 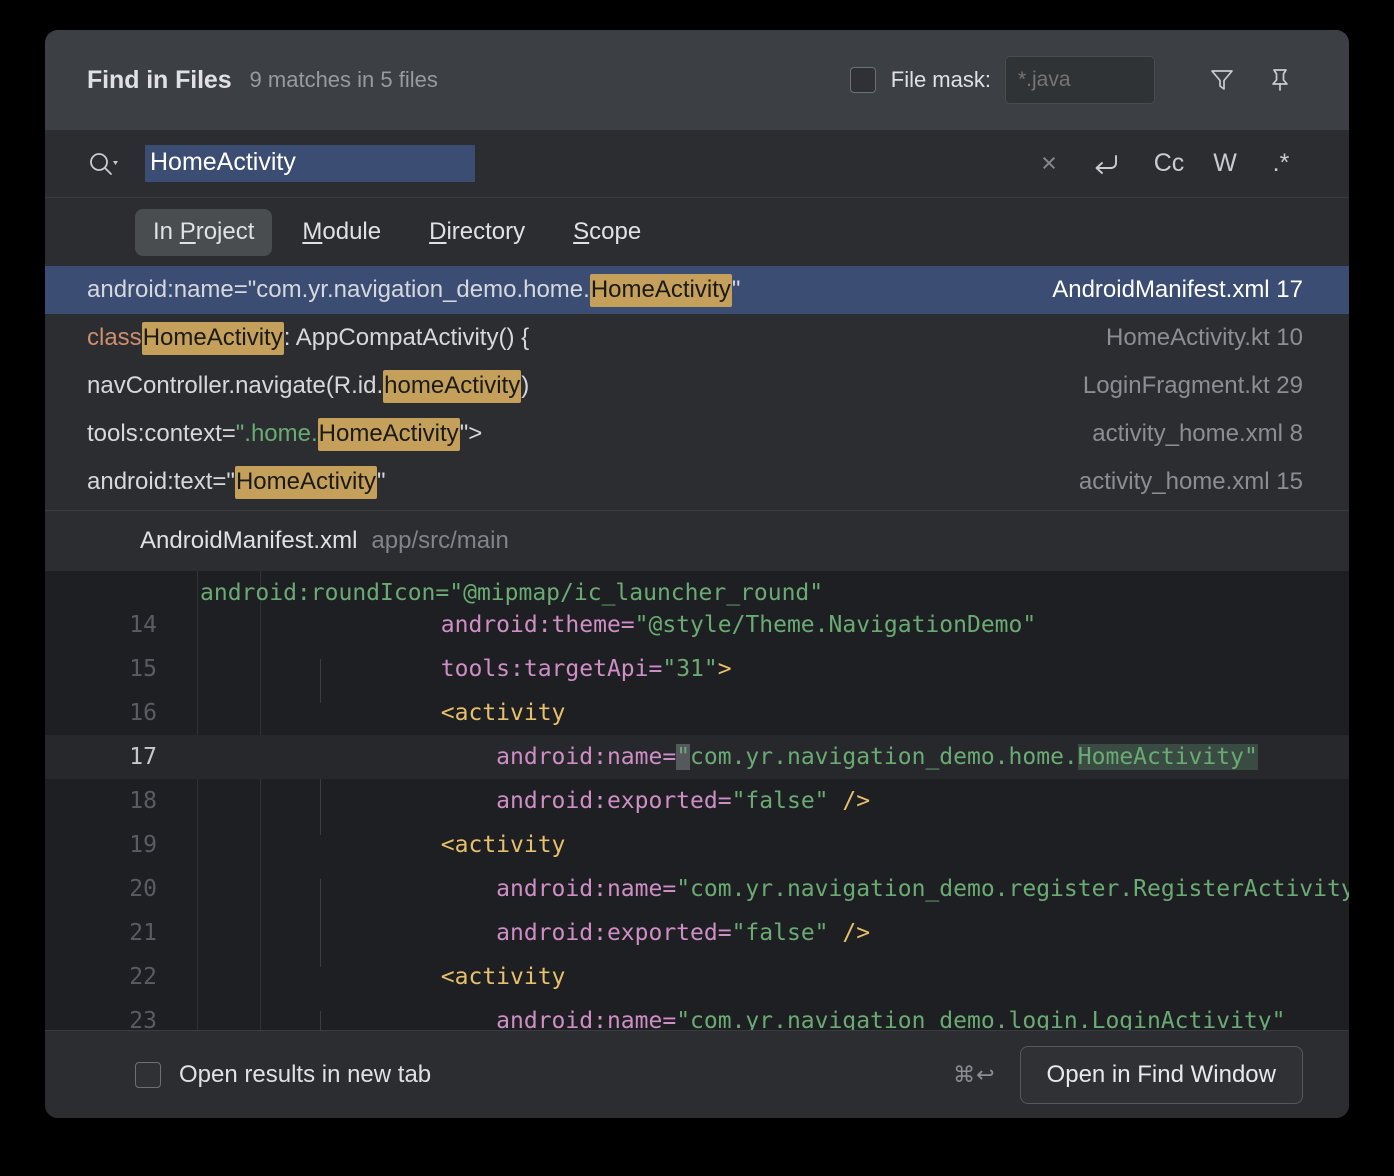 I want to click on file-mask-checkbox, so click(x=862, y=80).